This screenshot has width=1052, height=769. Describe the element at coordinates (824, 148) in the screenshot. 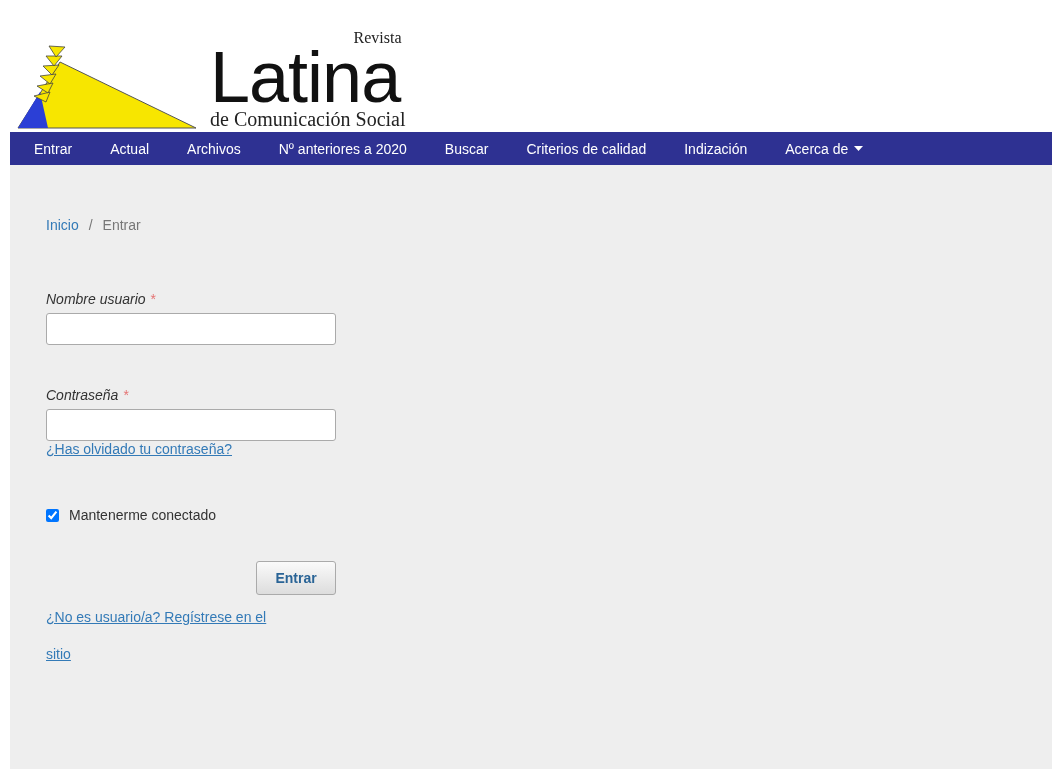

I see `nav-link: Acerca de` at that location.